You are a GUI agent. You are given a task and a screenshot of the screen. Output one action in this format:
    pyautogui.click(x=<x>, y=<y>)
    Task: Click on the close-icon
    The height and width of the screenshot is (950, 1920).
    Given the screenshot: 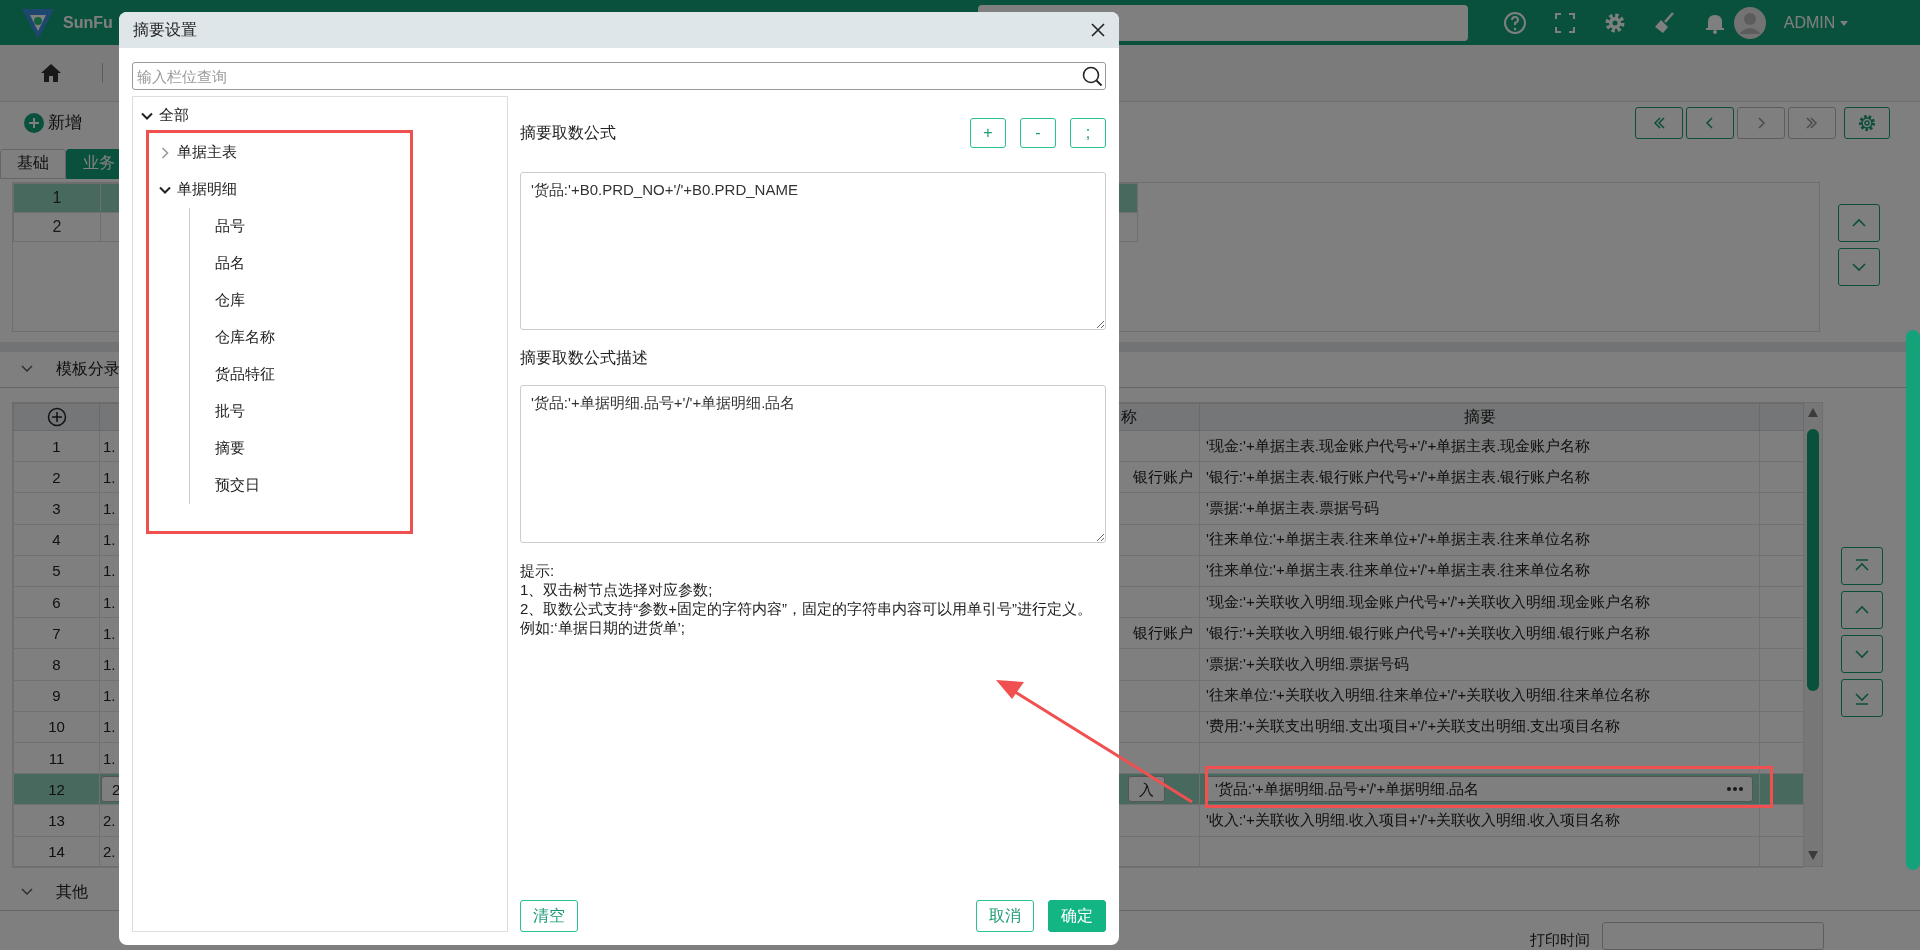 What is the action you would take?
    pyautogui.click(x=1098, y=30)
    